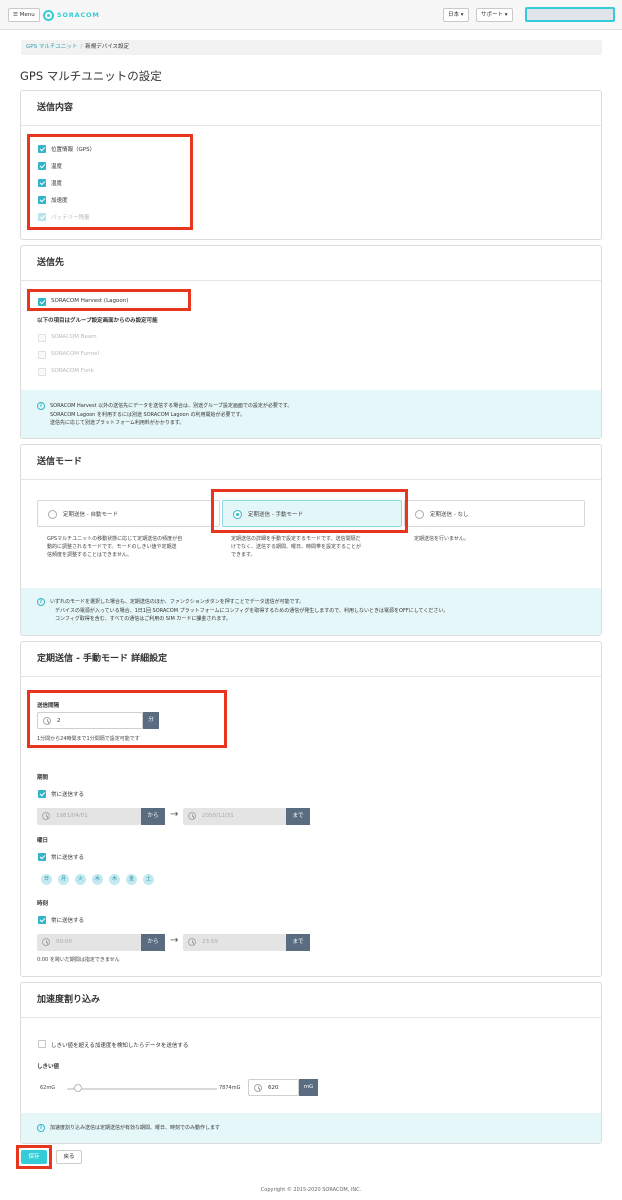 The width and height of the screenshot is (622, 1200). I want to click on time-to-input: 23:59, so click(234, 942).